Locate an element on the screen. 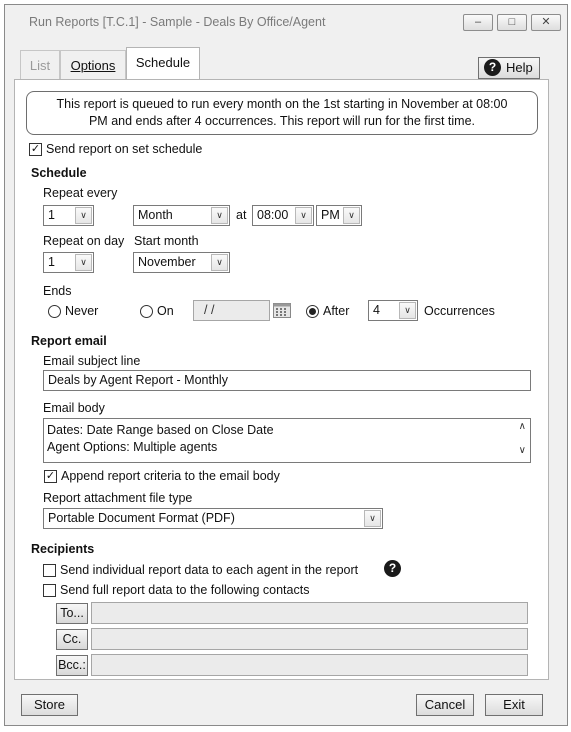  append-criteria-checkbox: ✓ is located at coordinates (50, 476).